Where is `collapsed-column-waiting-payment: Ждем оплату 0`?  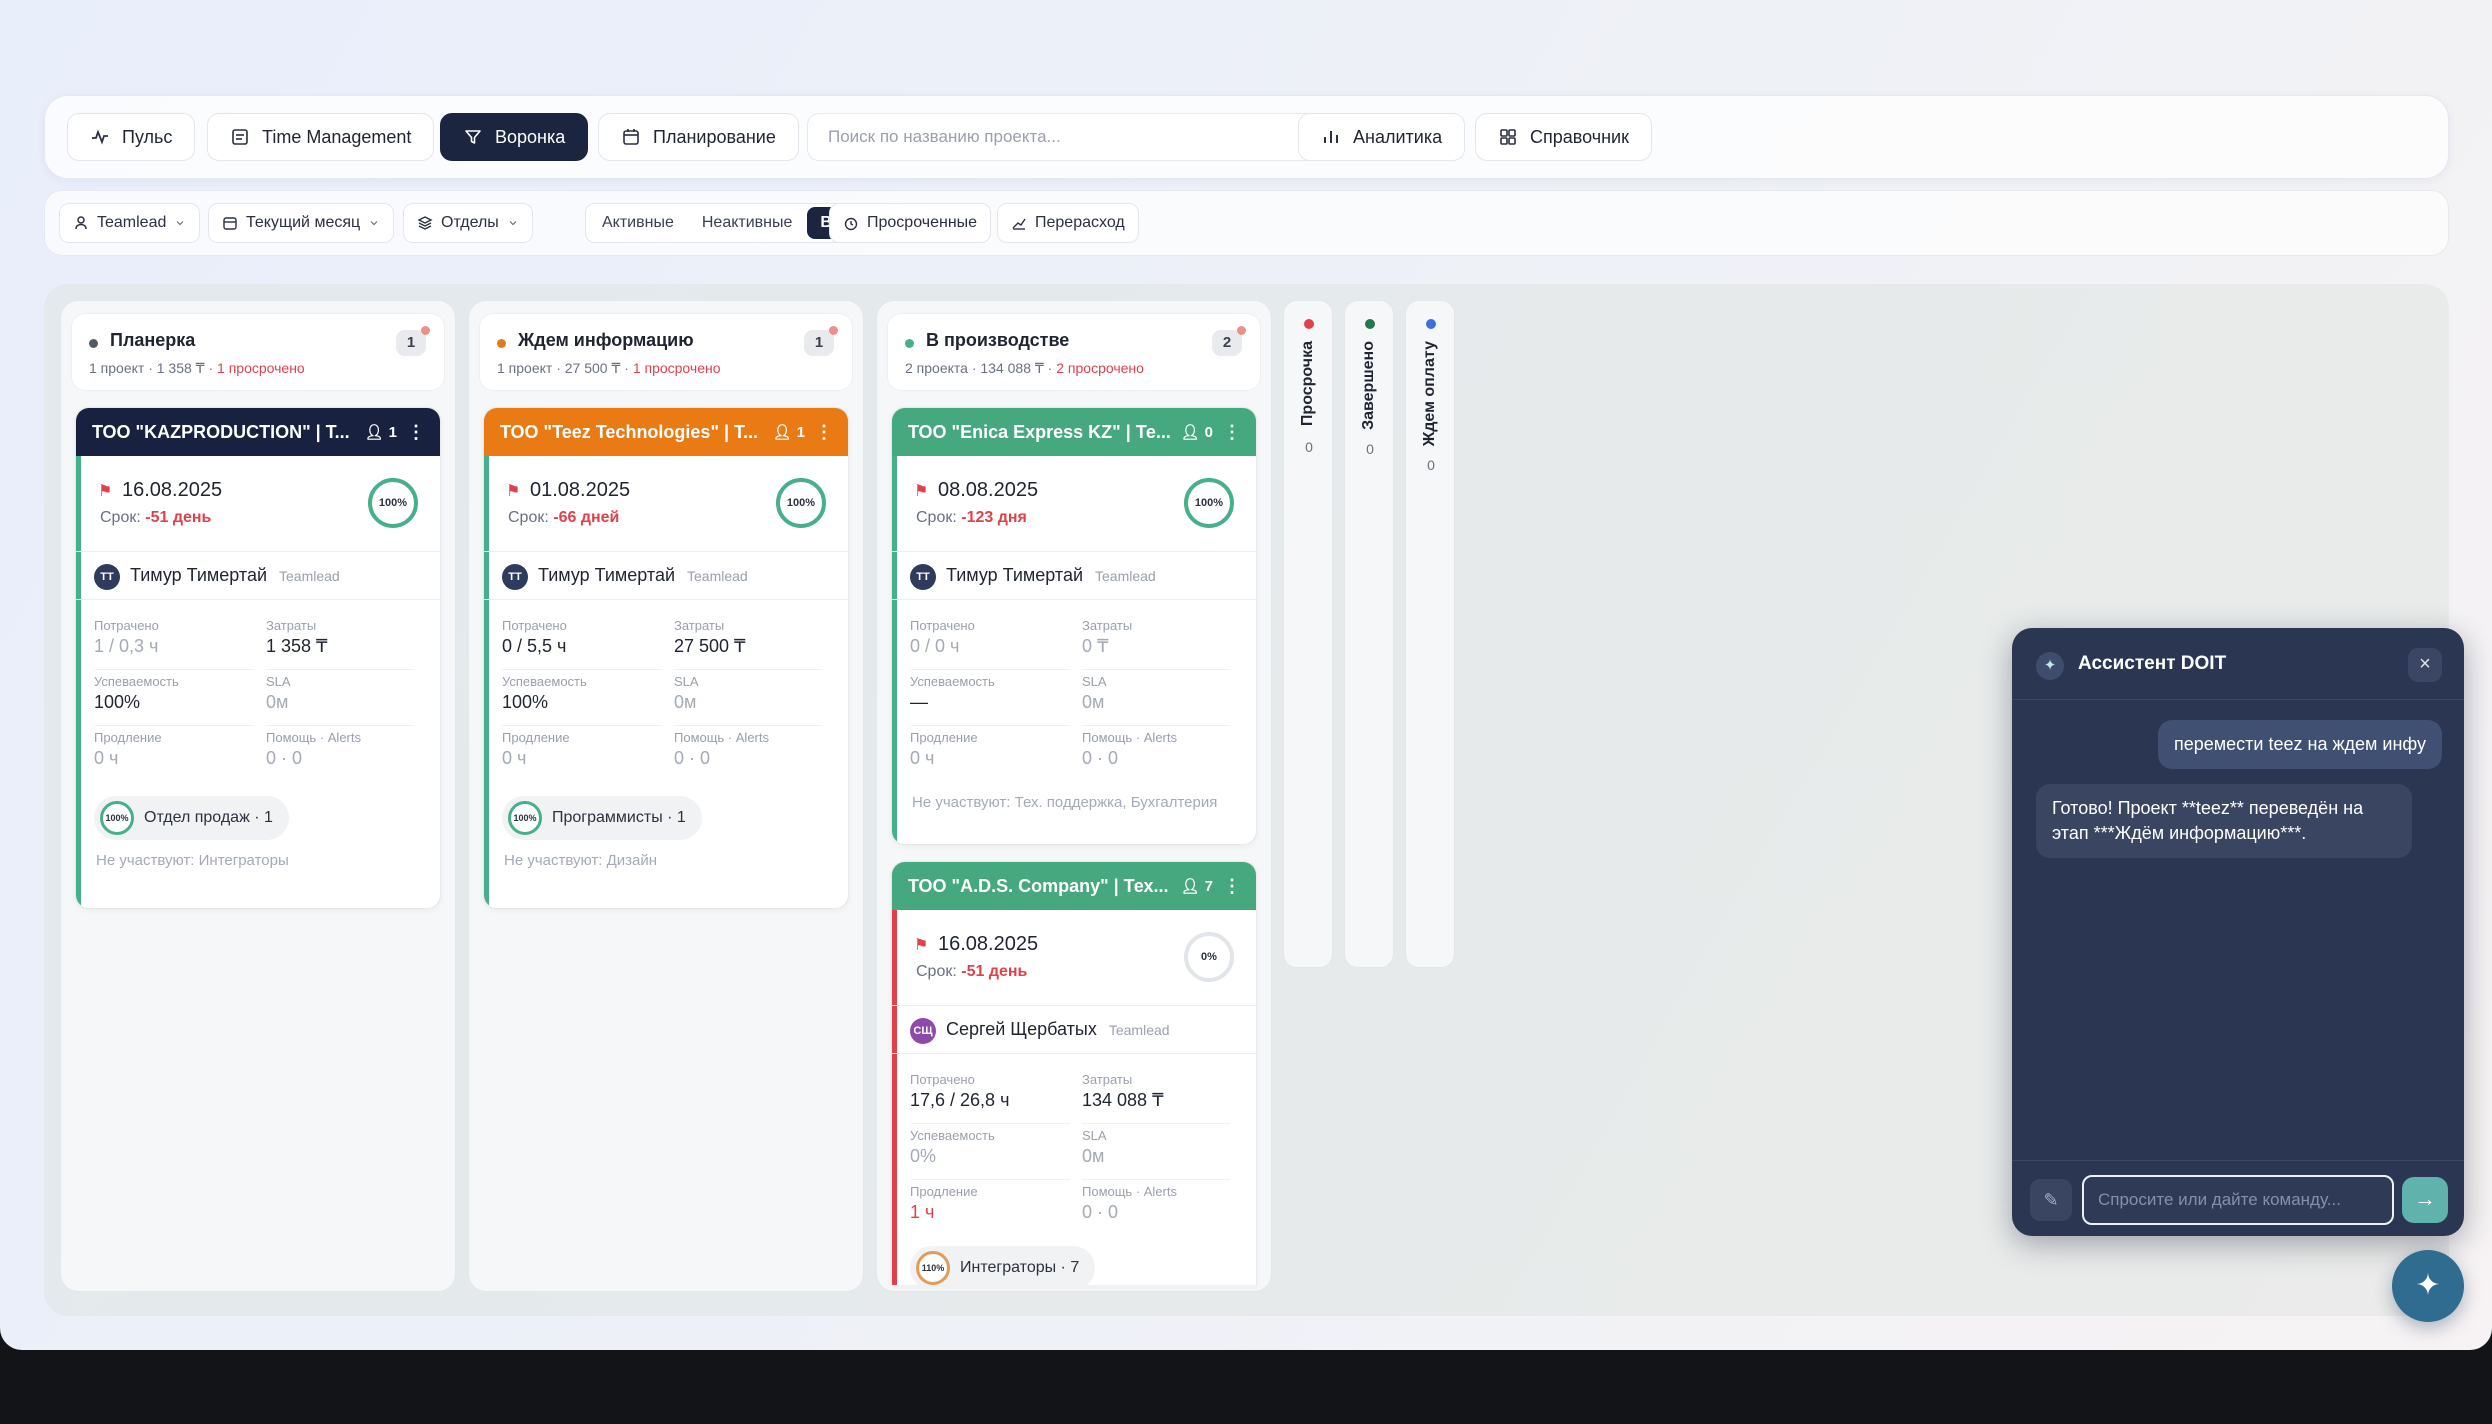 collapsed-column-waiting-payment: Ждем оплату 0 is located at coordinates (1430, 634).